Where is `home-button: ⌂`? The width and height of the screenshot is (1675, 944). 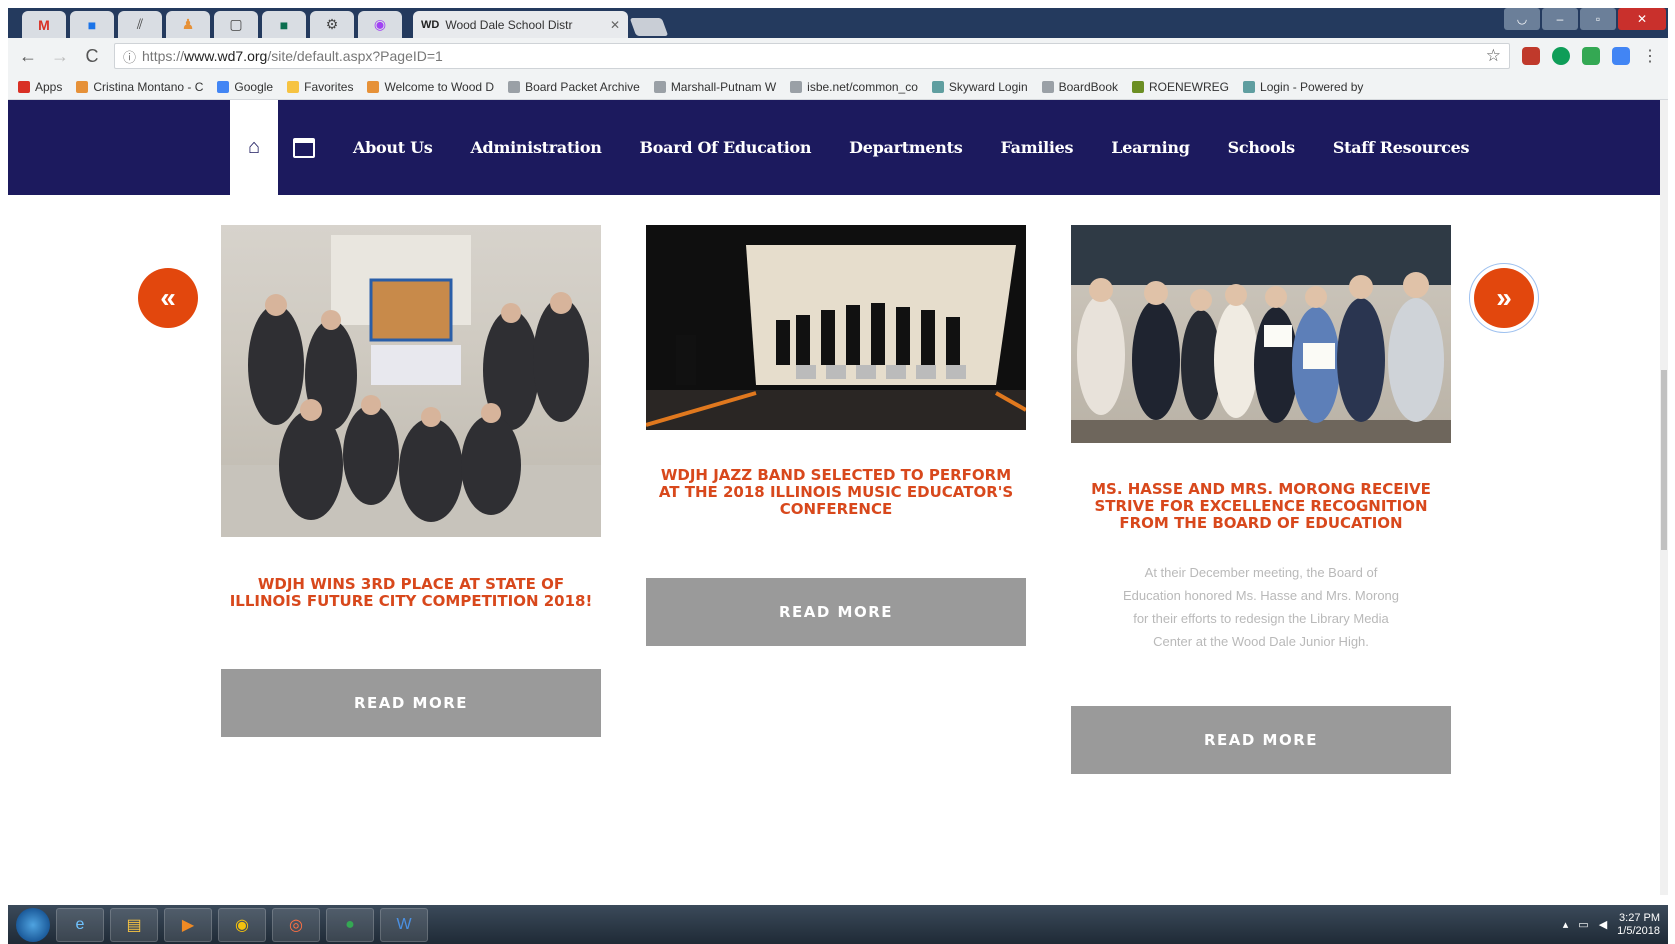 home-button: ⌂ is located at coordinates (254, 147).